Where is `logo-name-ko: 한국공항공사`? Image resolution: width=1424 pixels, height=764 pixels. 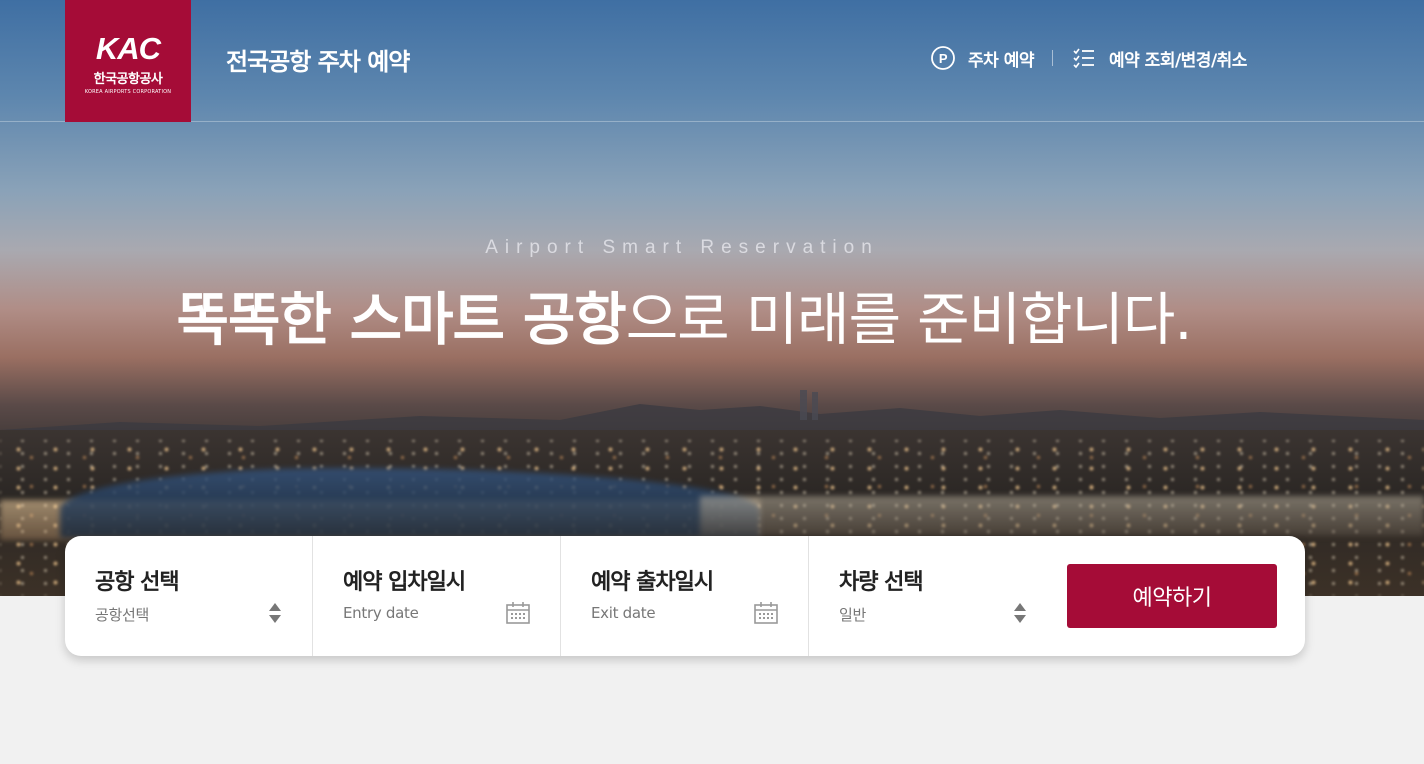
logo-name-ko: 한국공항공사 is located at coordinates (128, 79).